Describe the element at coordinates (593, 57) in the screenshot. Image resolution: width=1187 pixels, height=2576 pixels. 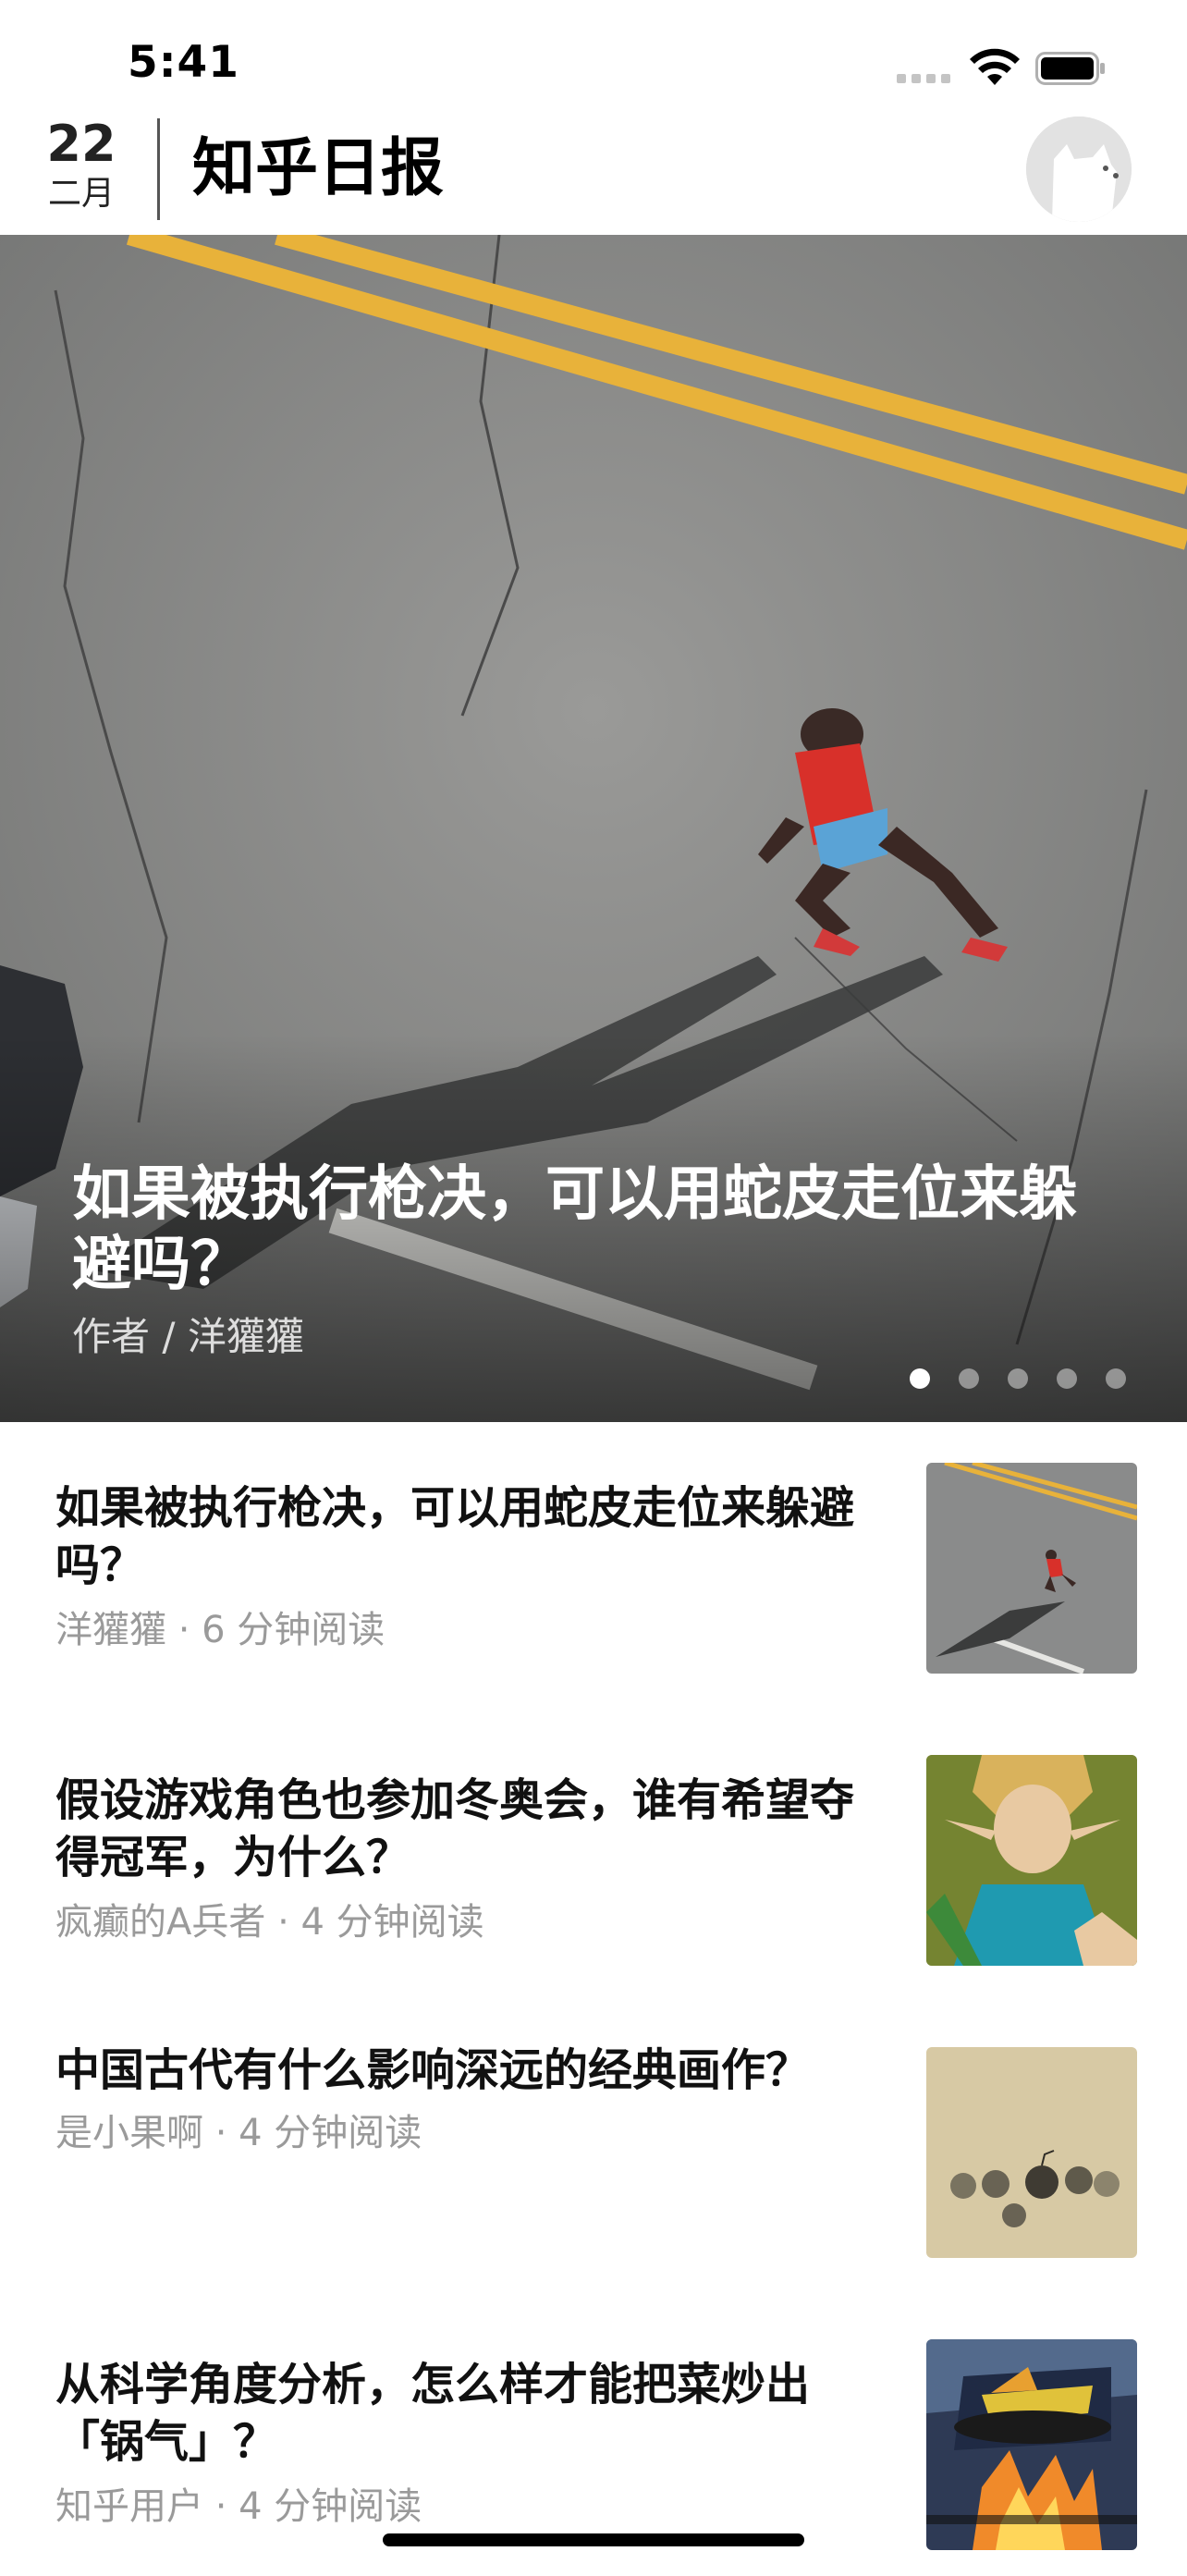
I see `status-bar: 5:41` at that location.